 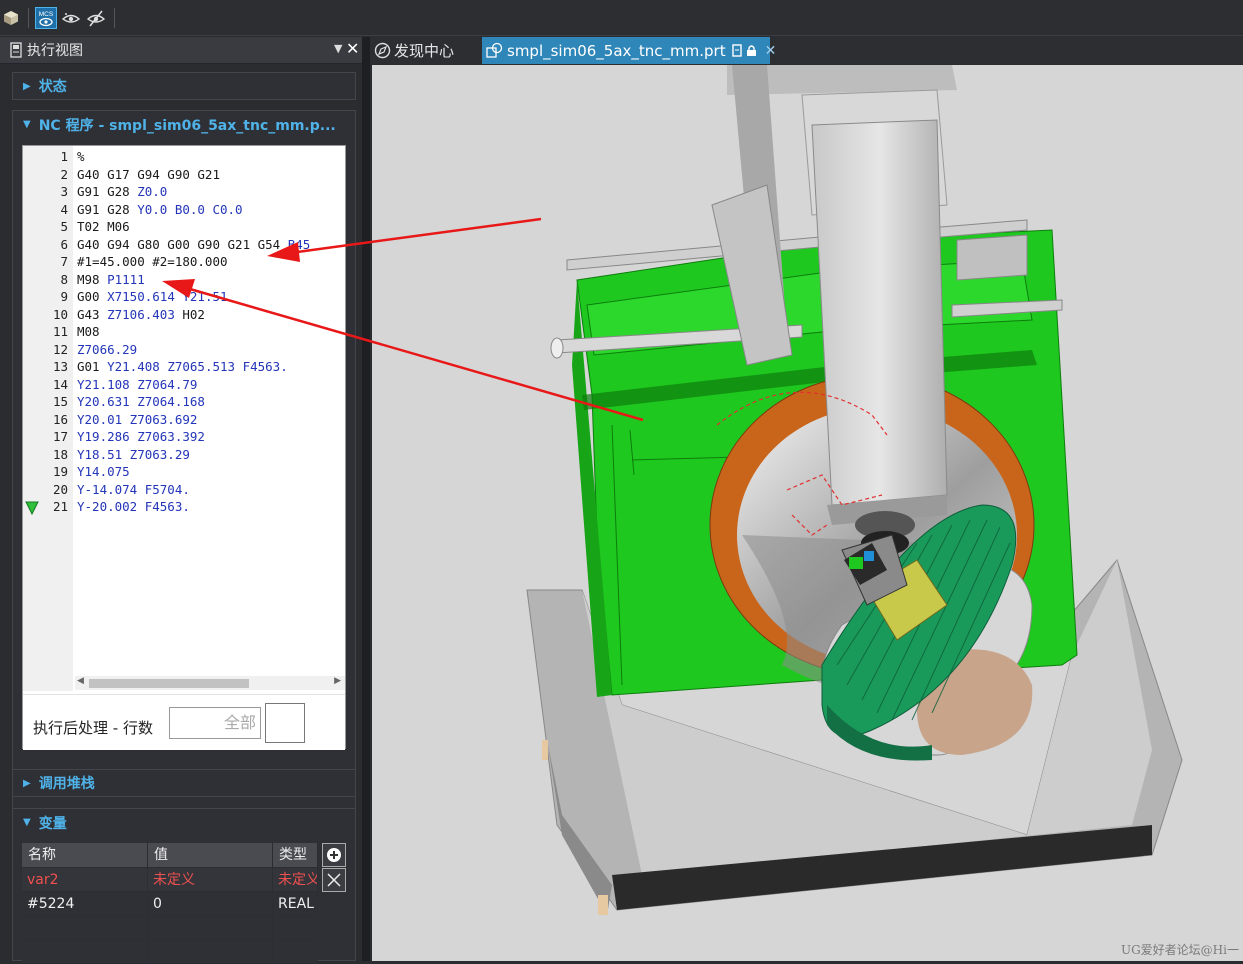 I want to click on tab-close-icon: ✕, so click(x=771, y=51).